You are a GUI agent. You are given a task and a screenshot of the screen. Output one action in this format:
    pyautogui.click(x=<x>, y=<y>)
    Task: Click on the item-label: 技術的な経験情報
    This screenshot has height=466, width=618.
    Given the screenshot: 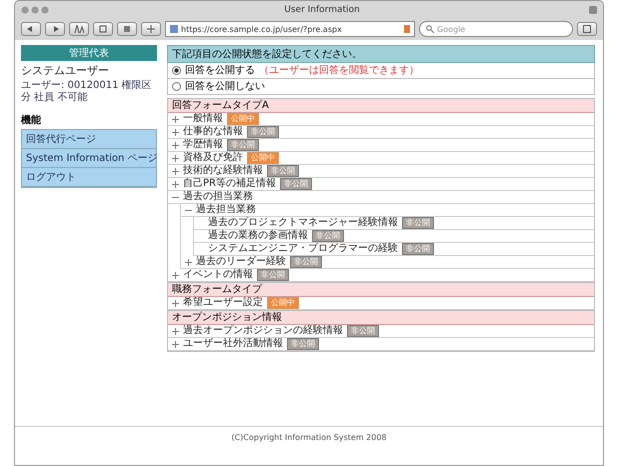 What is the action you would take?
    pyautogui.click(x=223, y=171)
    